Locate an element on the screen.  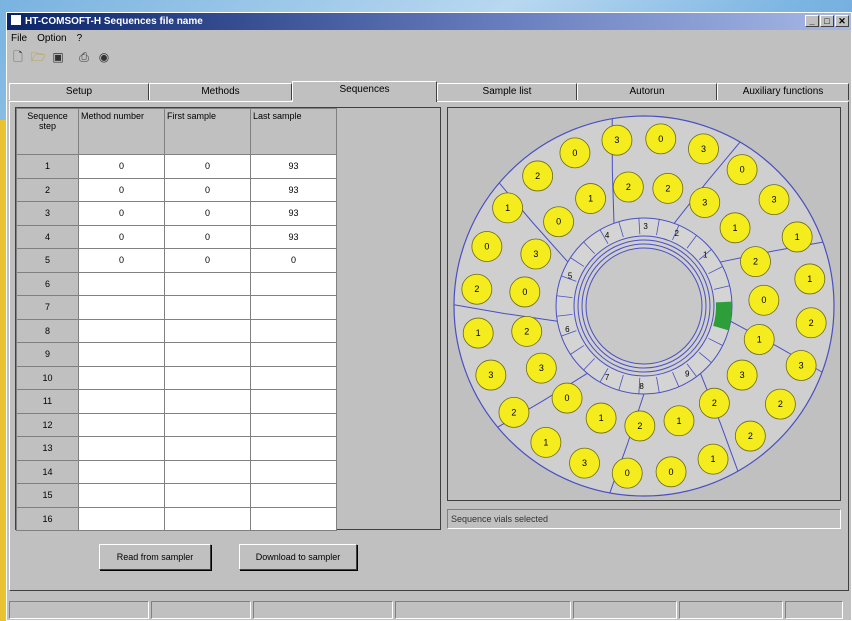
menu-option: Option is located at coordinates (51, 39).